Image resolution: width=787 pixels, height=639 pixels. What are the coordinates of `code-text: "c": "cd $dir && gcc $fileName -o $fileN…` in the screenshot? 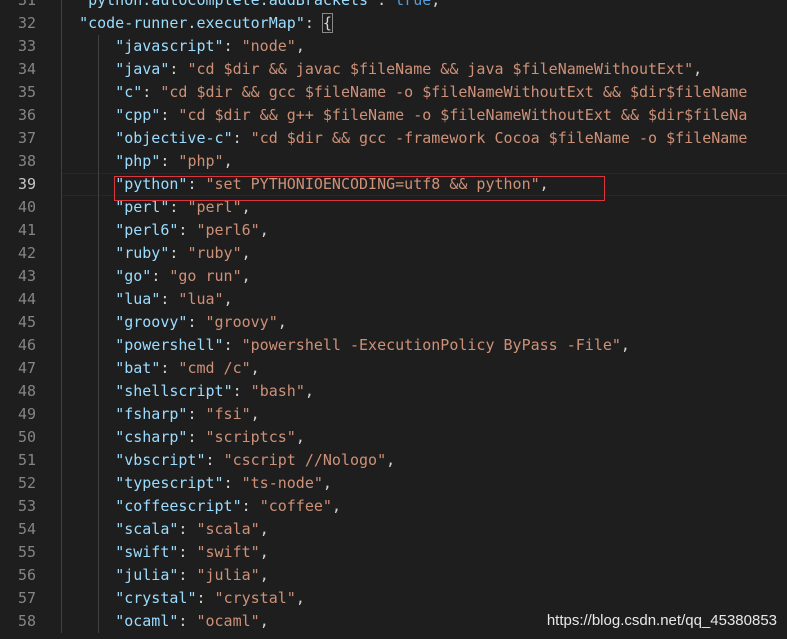 It's located at (404, 92).